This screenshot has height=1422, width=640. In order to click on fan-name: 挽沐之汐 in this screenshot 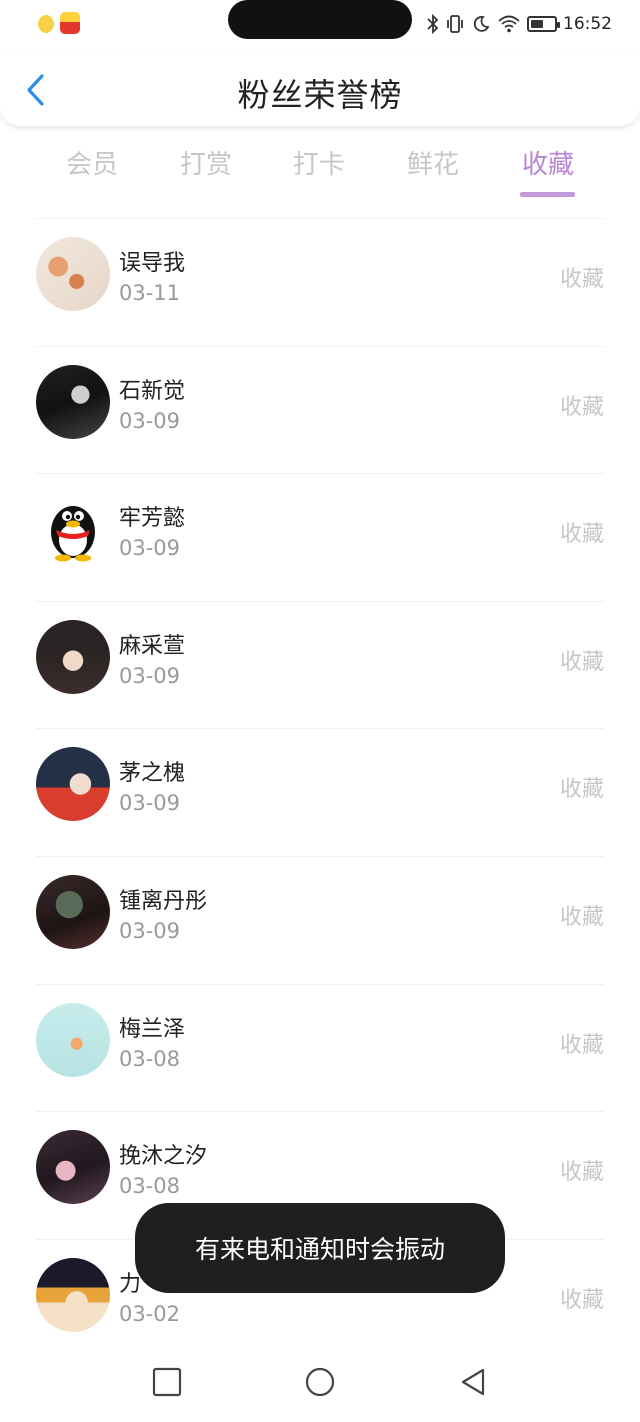, I will do `click(163, 1157)`.